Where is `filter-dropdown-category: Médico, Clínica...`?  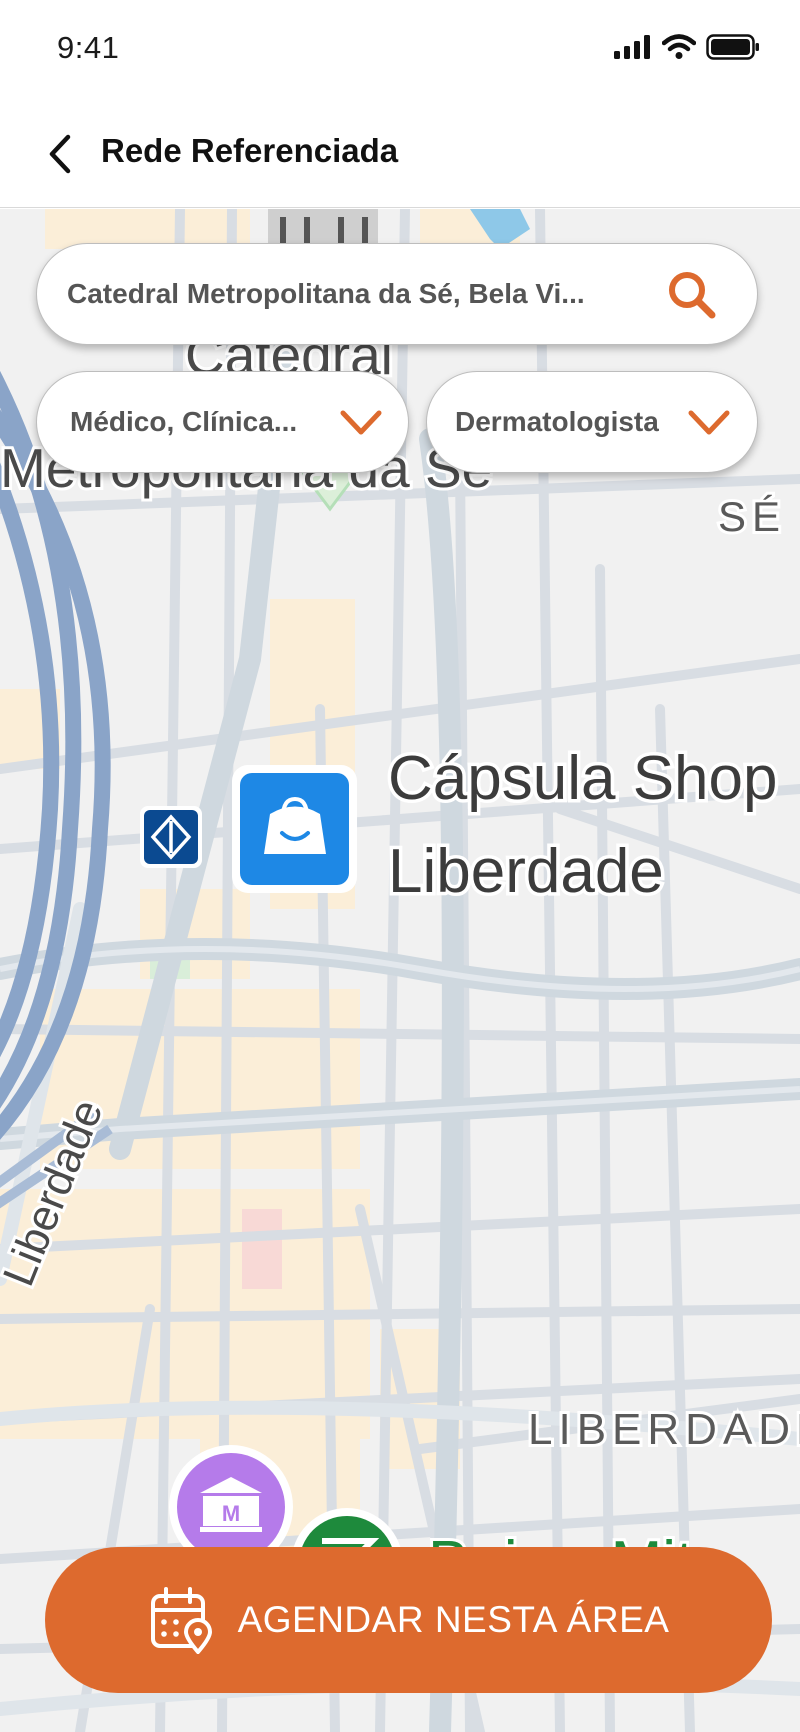
filter-dropdown-category: Médico, Clínica... is located at coordinates (222, 422).